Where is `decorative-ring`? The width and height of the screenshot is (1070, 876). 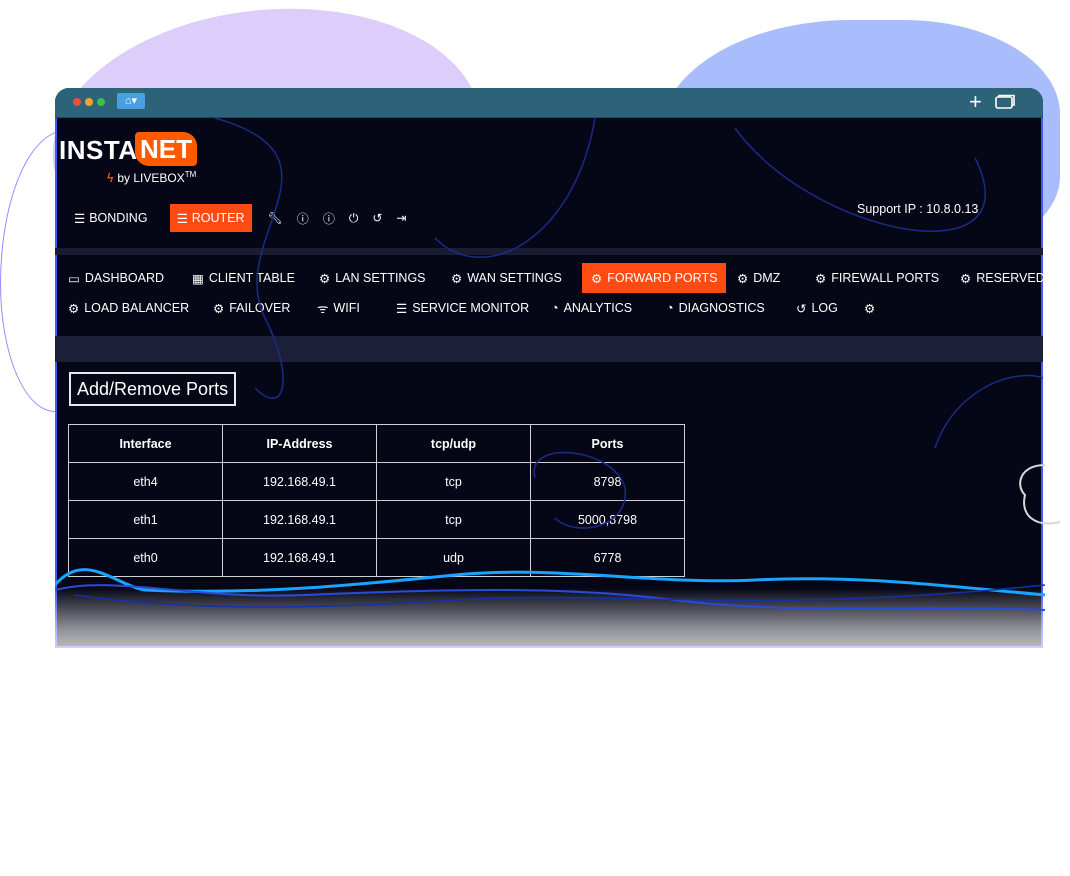 decorative-ring is located at coordinates (1040, 494).